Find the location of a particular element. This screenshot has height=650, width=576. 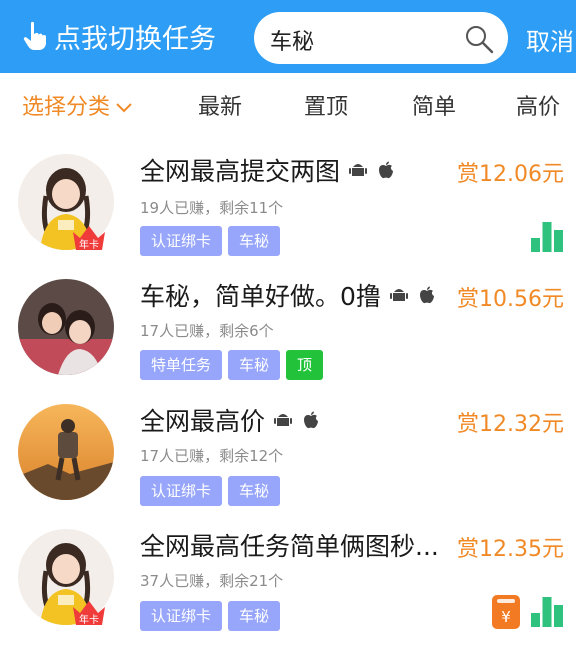

reward-price: 赏10.56元 is located at coordinates (510, 299).